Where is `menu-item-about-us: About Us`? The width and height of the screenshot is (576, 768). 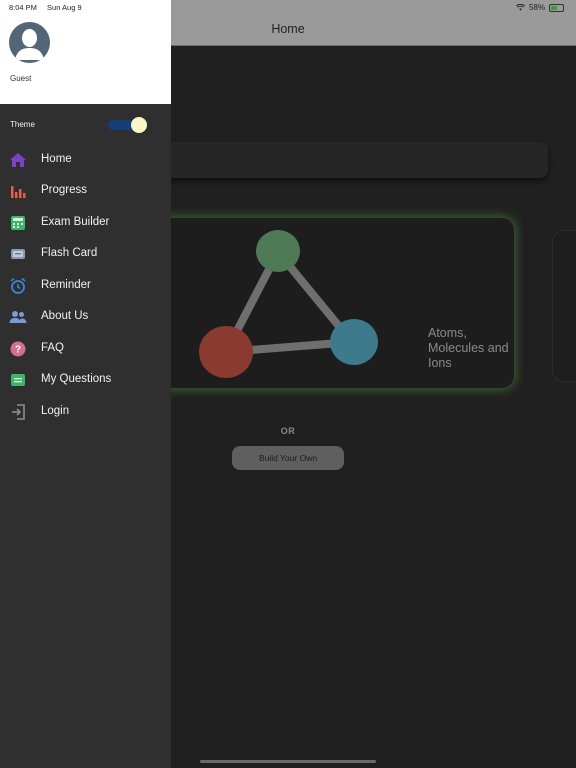
menu-item-about-us: About Us is located at coordinates (85, 317).